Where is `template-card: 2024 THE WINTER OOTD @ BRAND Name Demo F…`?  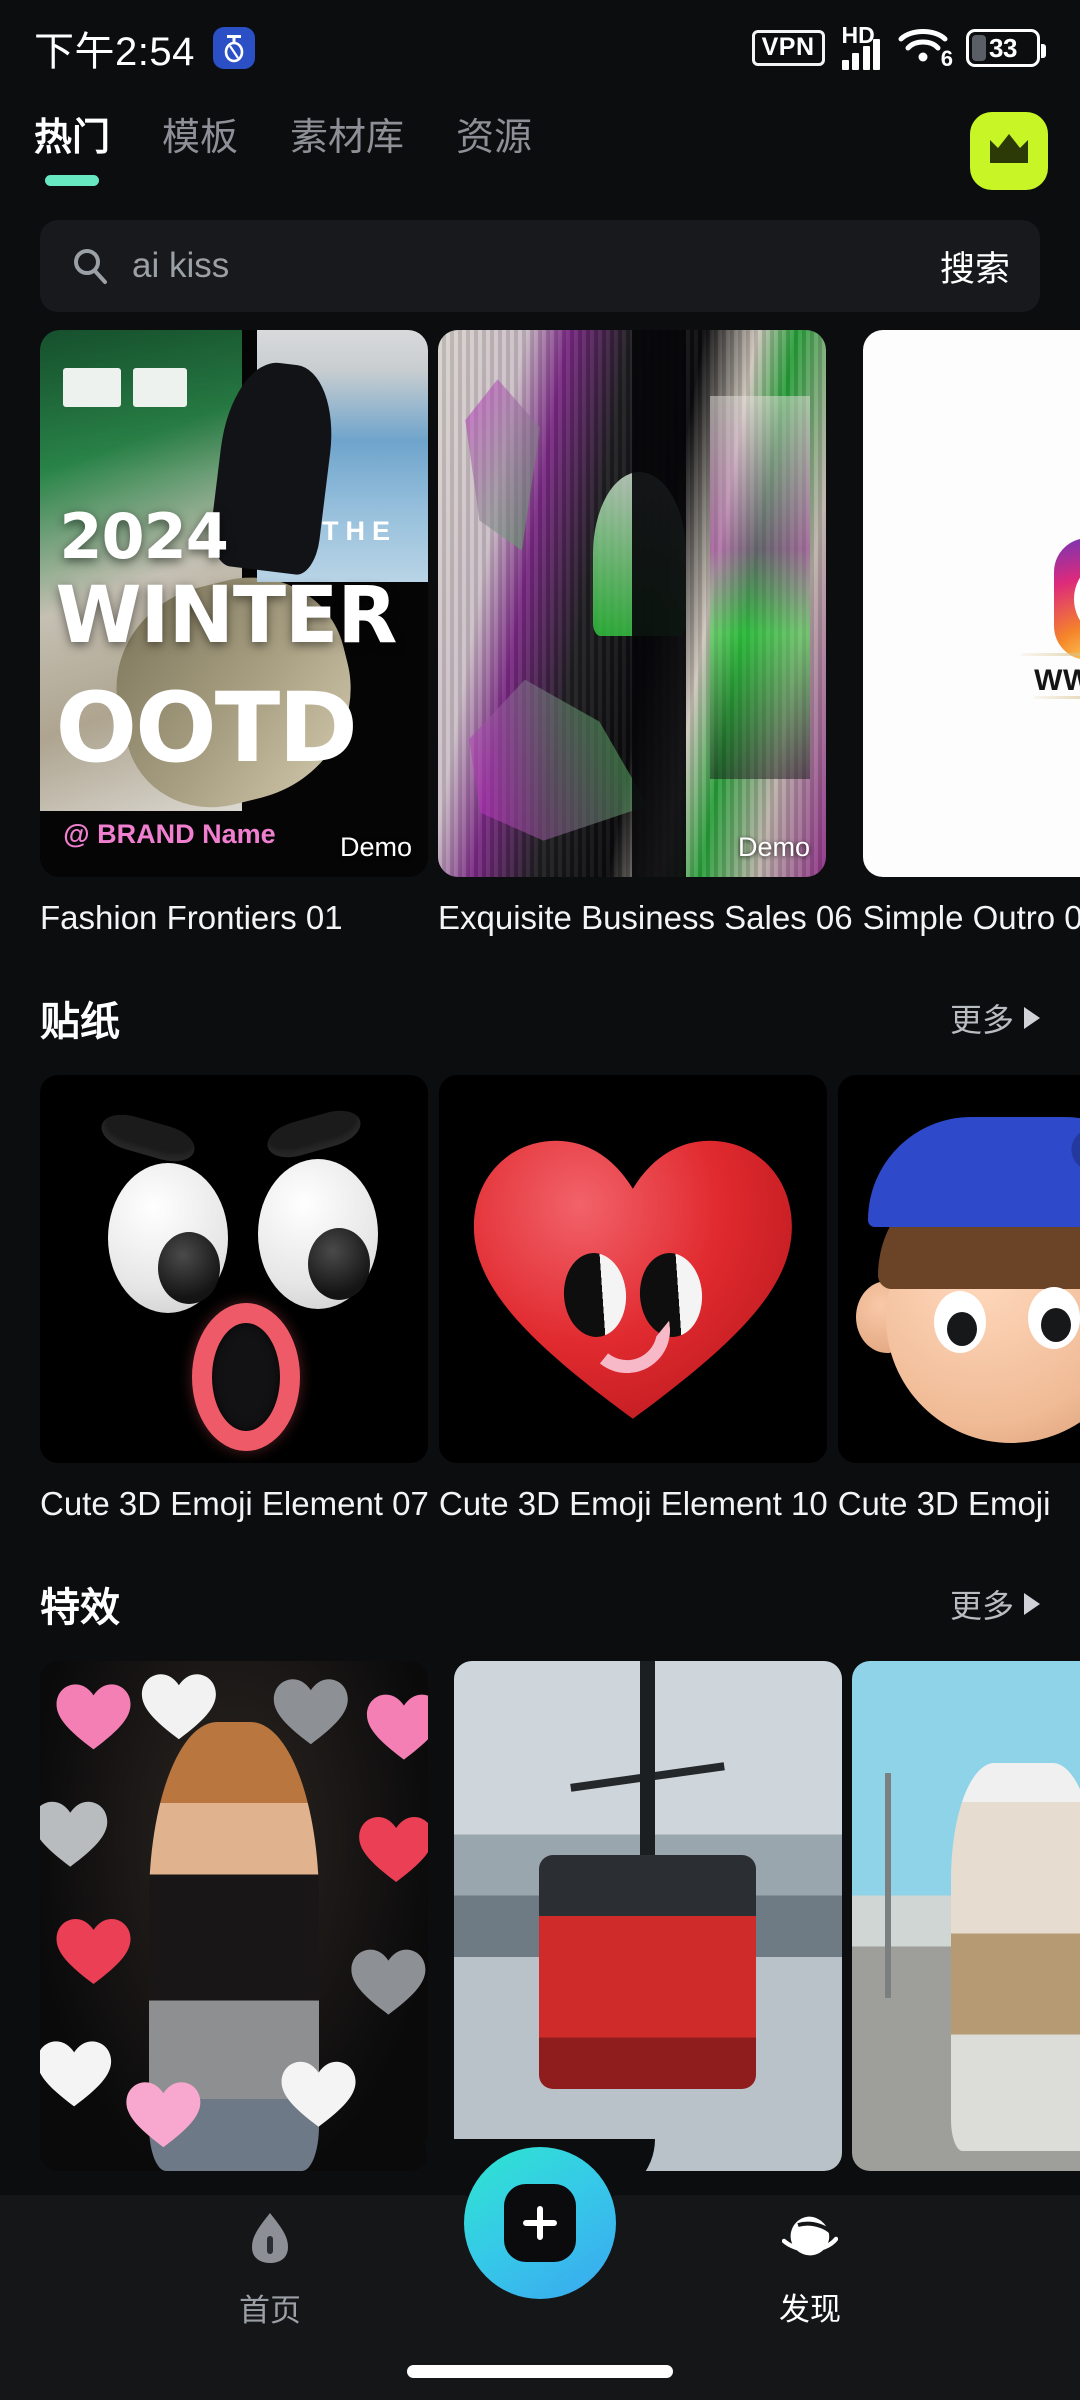 template-card: 2024 THE WINTER OOTD @ BRAND Name Demo F… is located at coordinates (234, 633).